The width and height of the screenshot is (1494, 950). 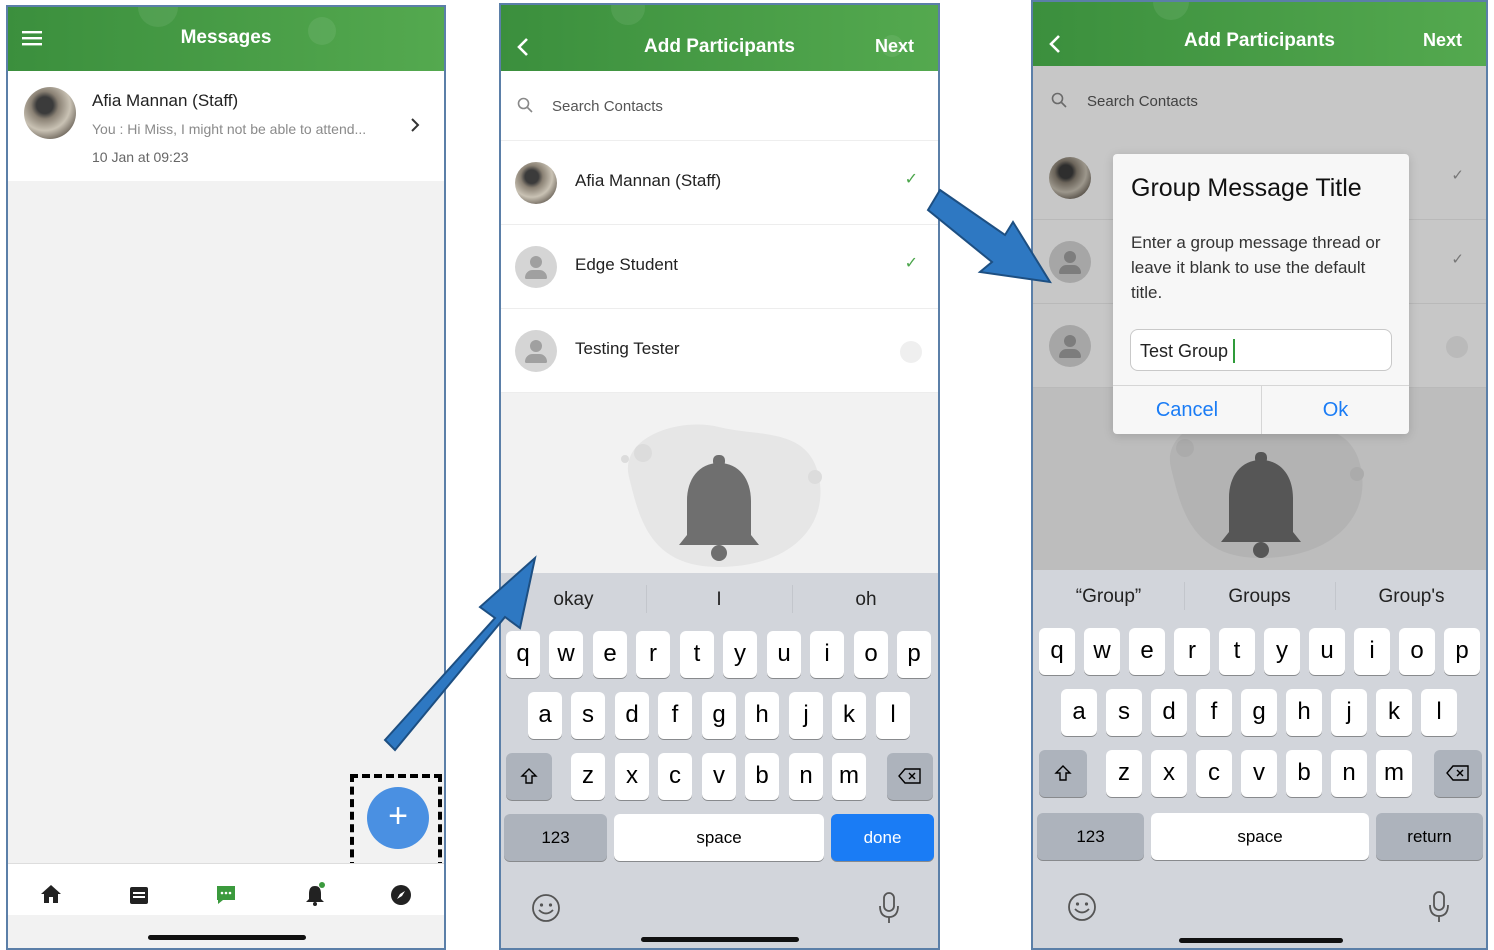 I want to click on calendar-icon, so click(x=139, y=897).